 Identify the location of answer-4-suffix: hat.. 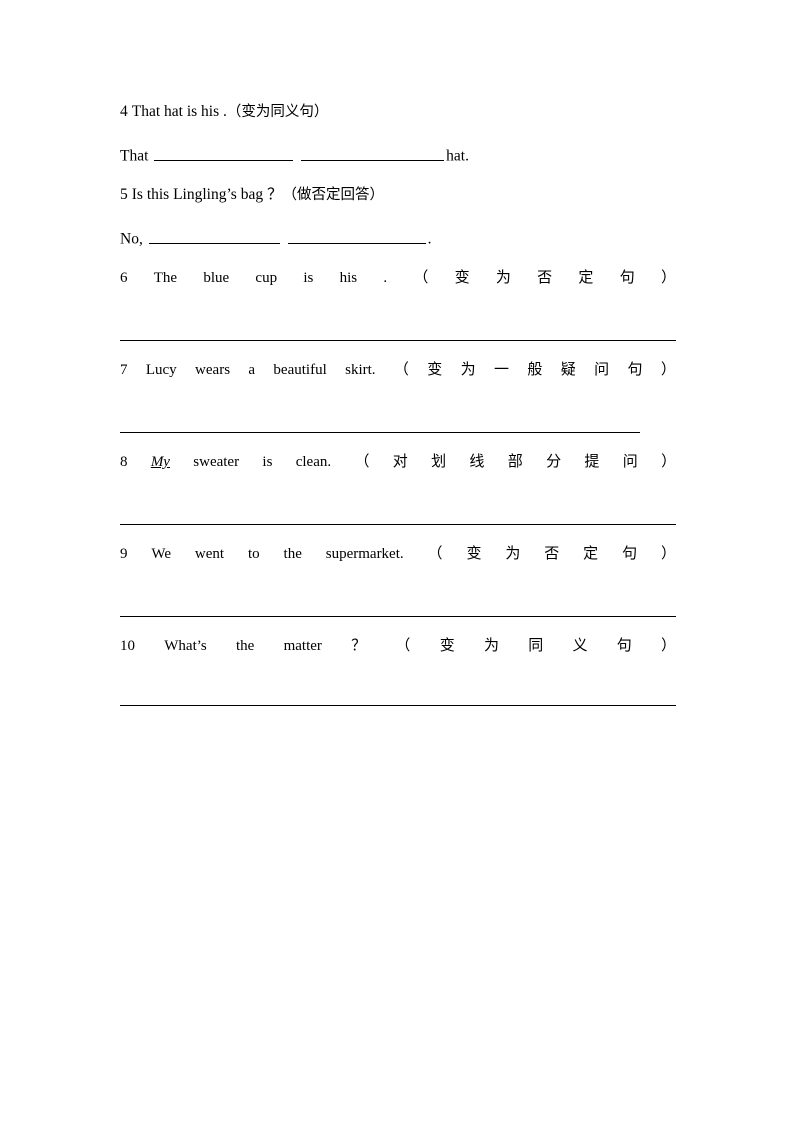
(457, 156).